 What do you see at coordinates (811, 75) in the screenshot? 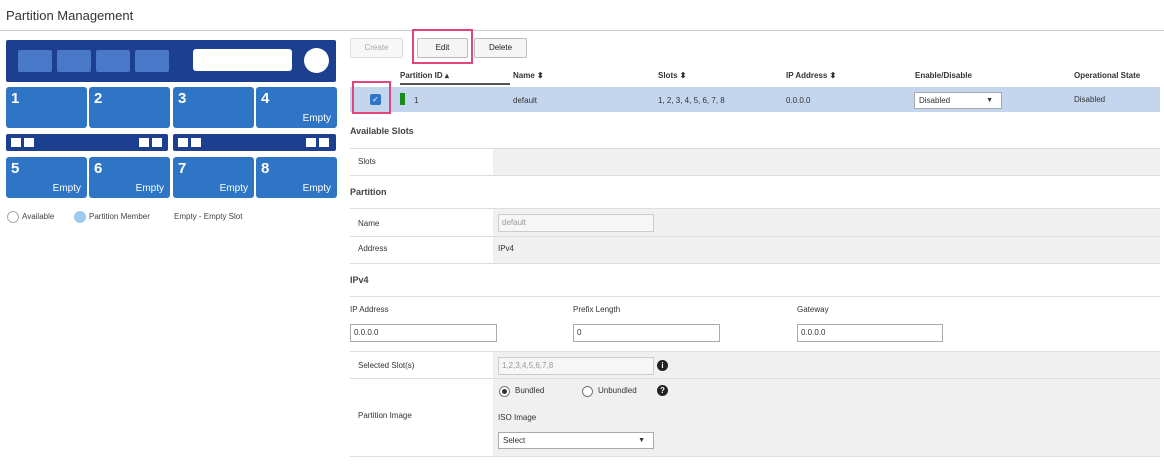
I see `col-ip-address: IP Address ⬍` at bounding box center [811, 75].